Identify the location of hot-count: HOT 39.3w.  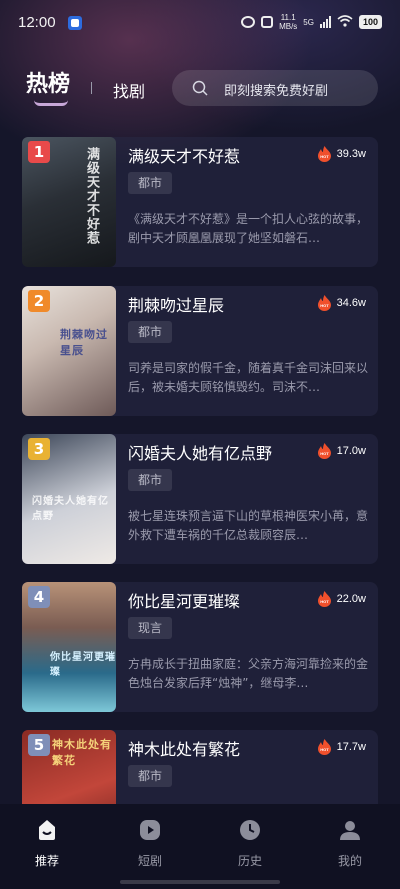
(341, 154).